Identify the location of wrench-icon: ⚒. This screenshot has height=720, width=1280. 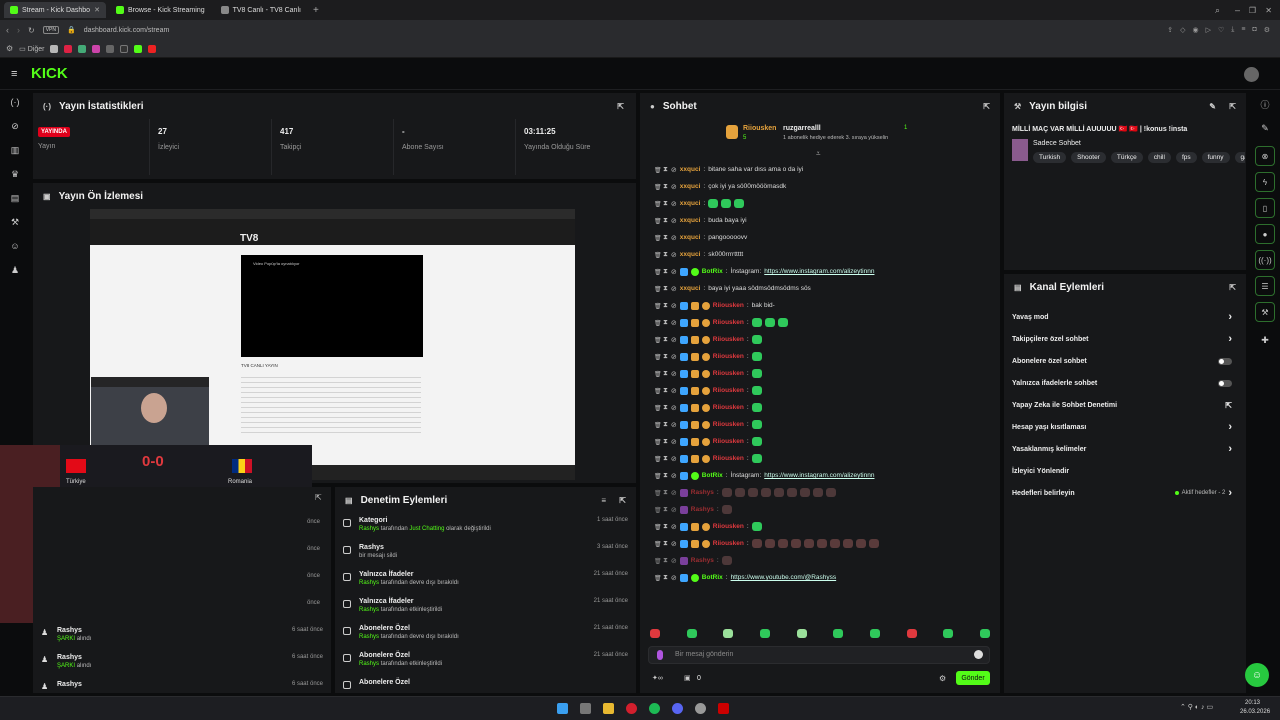
(1265, 312).